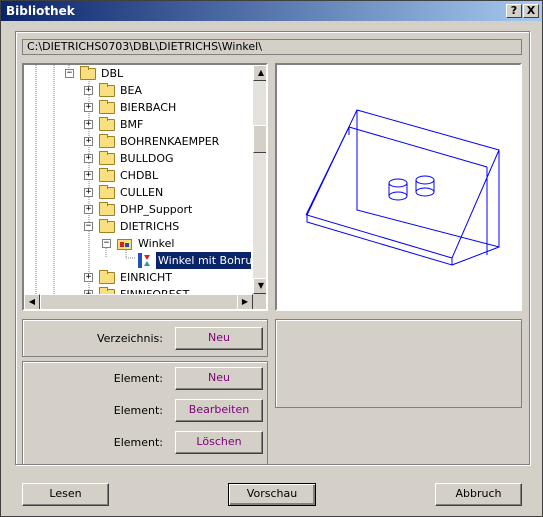 This screenshot has width=543, height=517. Describe the element at coordinates (245, 301) in the screenshot. I see `scroll-right-icon: ▶` at that location.